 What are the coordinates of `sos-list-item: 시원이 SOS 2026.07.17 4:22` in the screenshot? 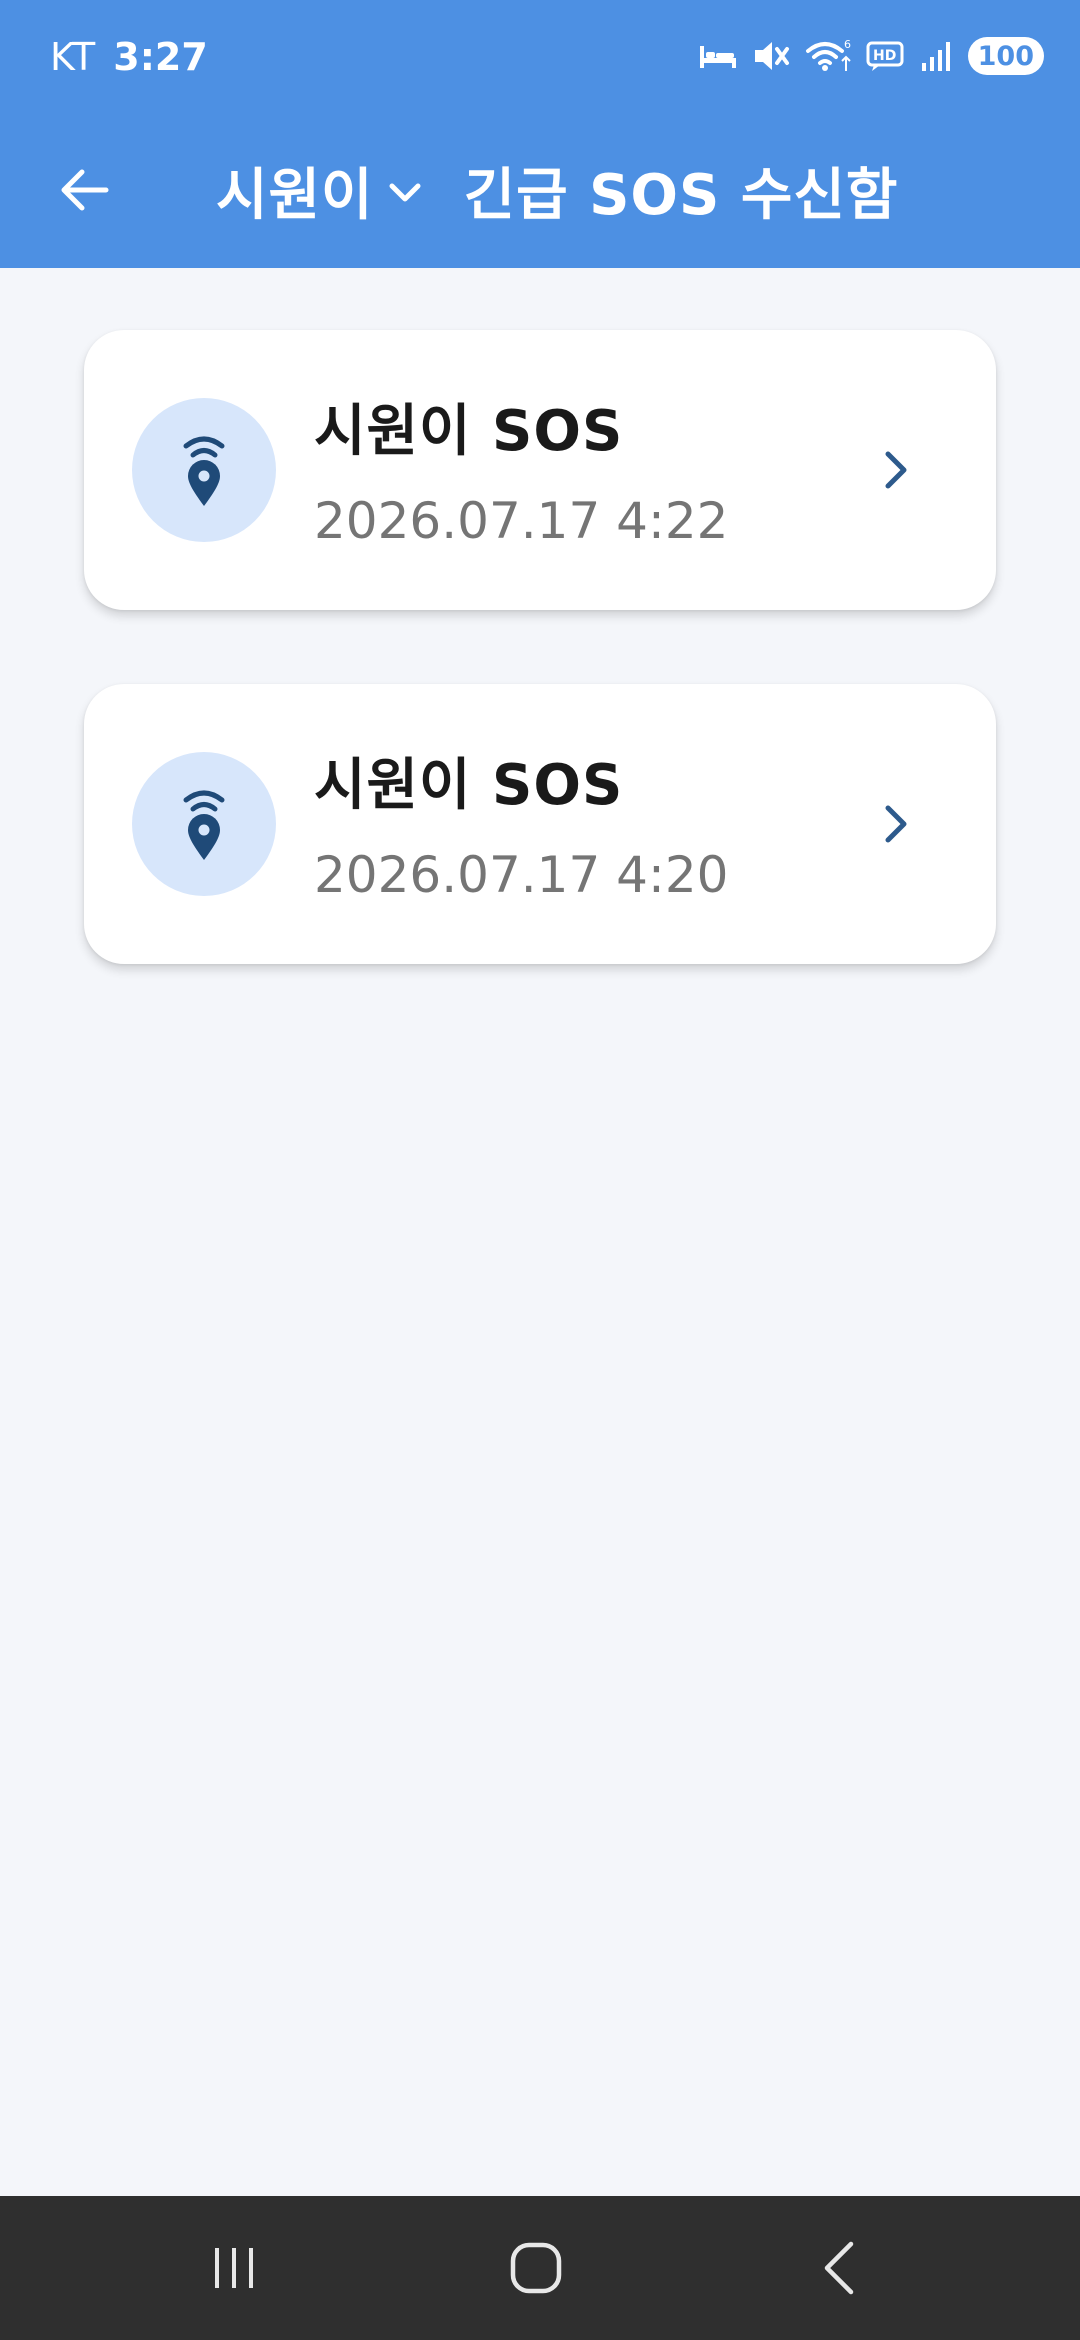 It's located at (540, 470).